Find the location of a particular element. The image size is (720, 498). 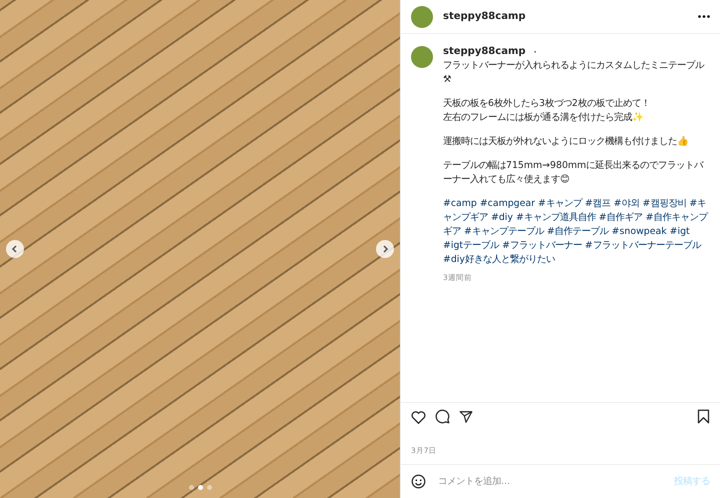

heart-icon is located at coordinates (418, 417).